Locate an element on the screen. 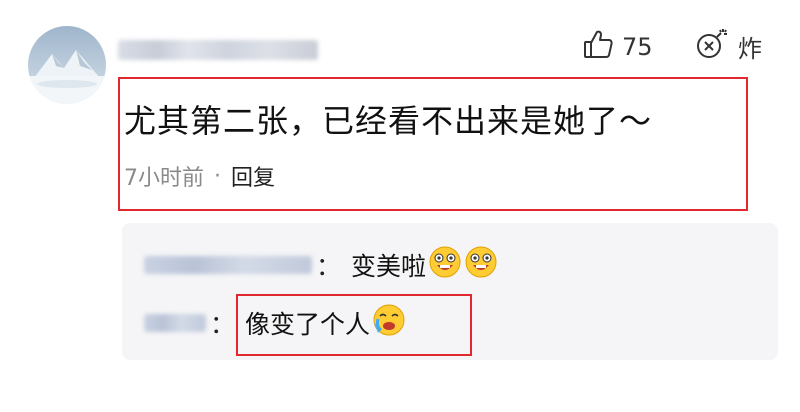  like-count: 75 is located at coordinates (637, 47).